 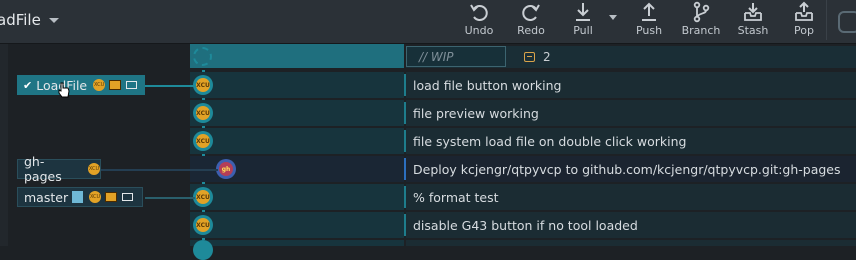 I want to click on left-panel-edge, so click(x=4, y=145).